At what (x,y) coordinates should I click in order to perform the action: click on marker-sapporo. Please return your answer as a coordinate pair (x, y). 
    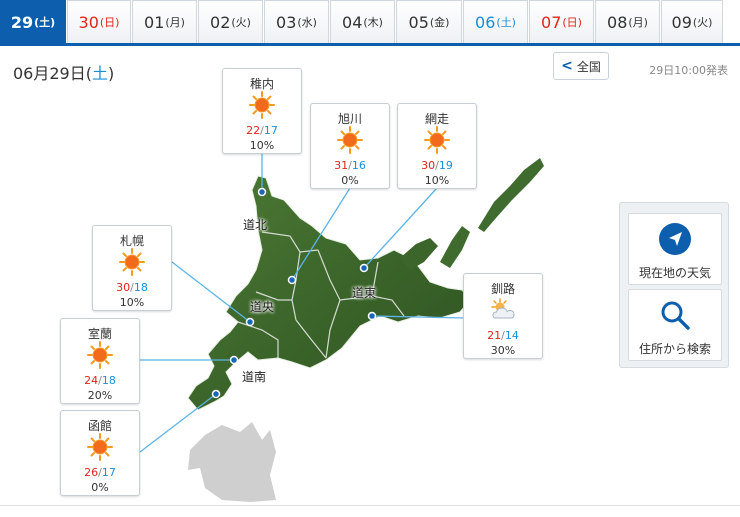
    Looking at the image, I should click on (250, 322).